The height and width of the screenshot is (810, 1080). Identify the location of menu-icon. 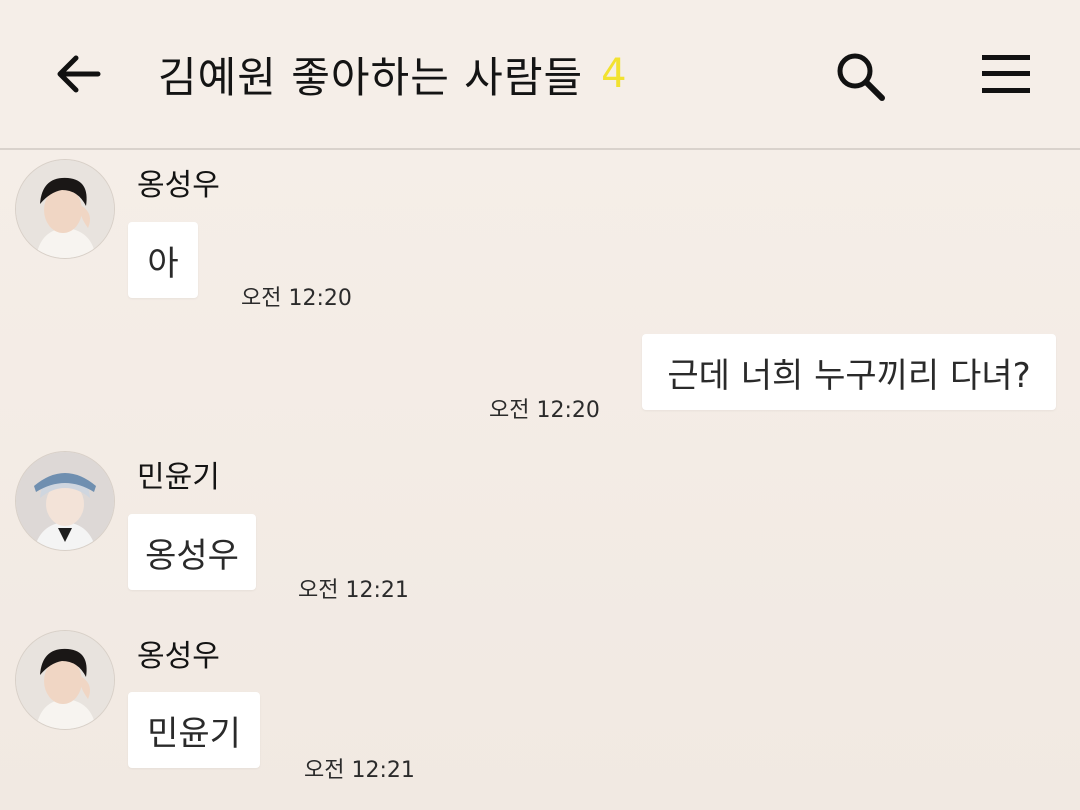
(1006, 74).